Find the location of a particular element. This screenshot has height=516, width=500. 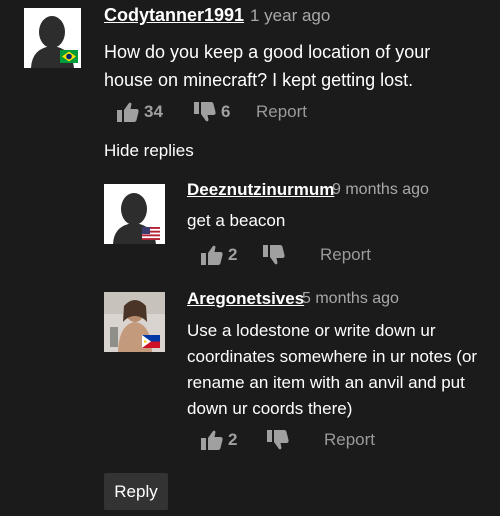

reply-text-line: rename an item with an anvil and put is located at coordinates (326, 382).